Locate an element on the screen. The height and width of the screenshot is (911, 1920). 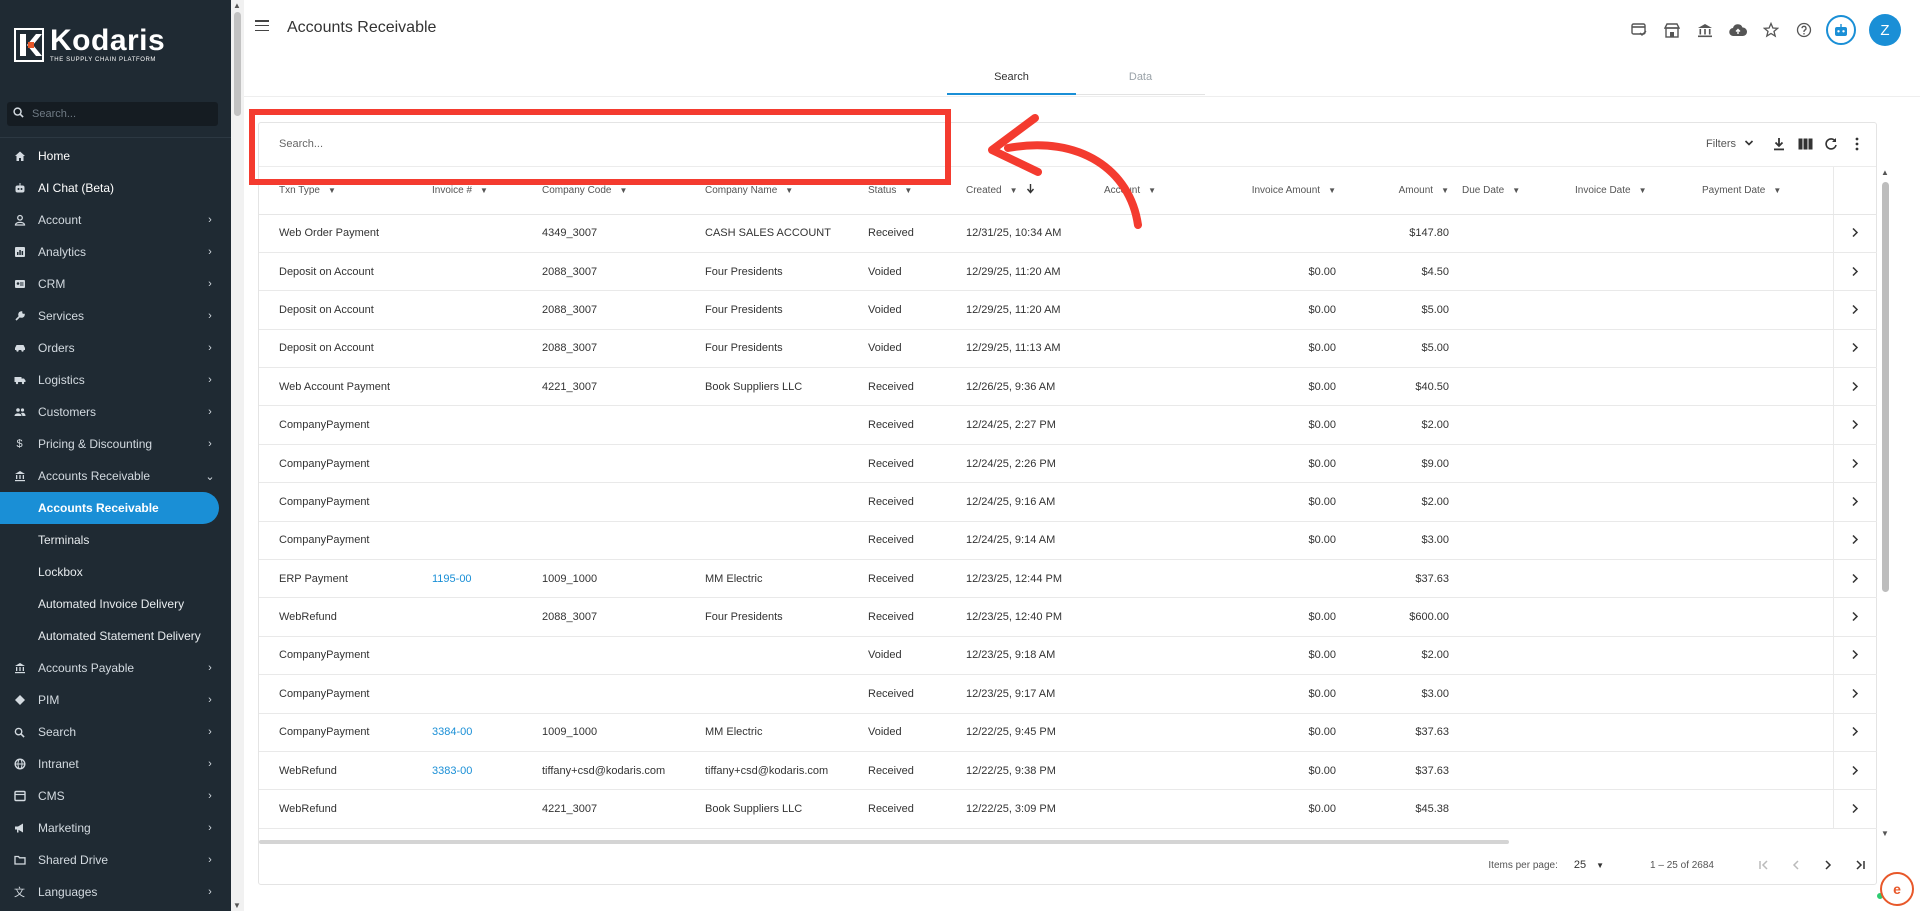
sidebar-item-home: Home is located at coordinates (115, 156).